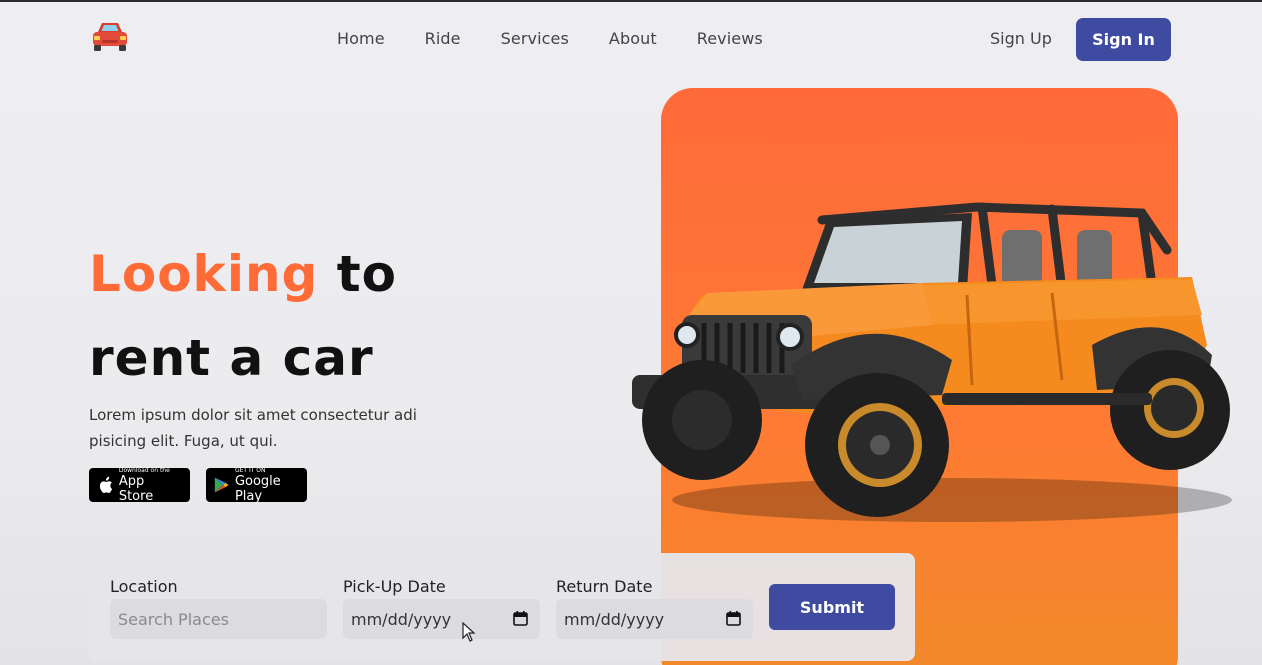 This screenshot has height=665, width=1262. What do you see at coordinates (730, 38) in the screenshot?
I see `nav-reviews: Reviews` at bounding box center [730, 38].